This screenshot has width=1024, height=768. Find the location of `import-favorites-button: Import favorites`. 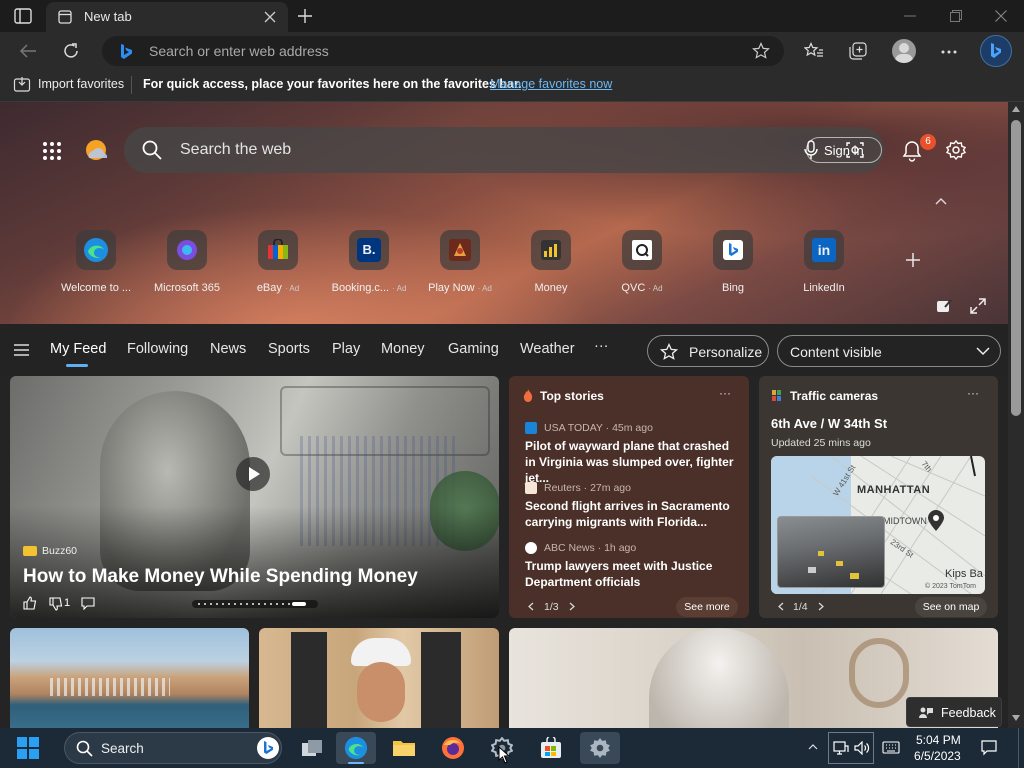

import-favorites-button: Import favorites is located at coordinates (81, 84).